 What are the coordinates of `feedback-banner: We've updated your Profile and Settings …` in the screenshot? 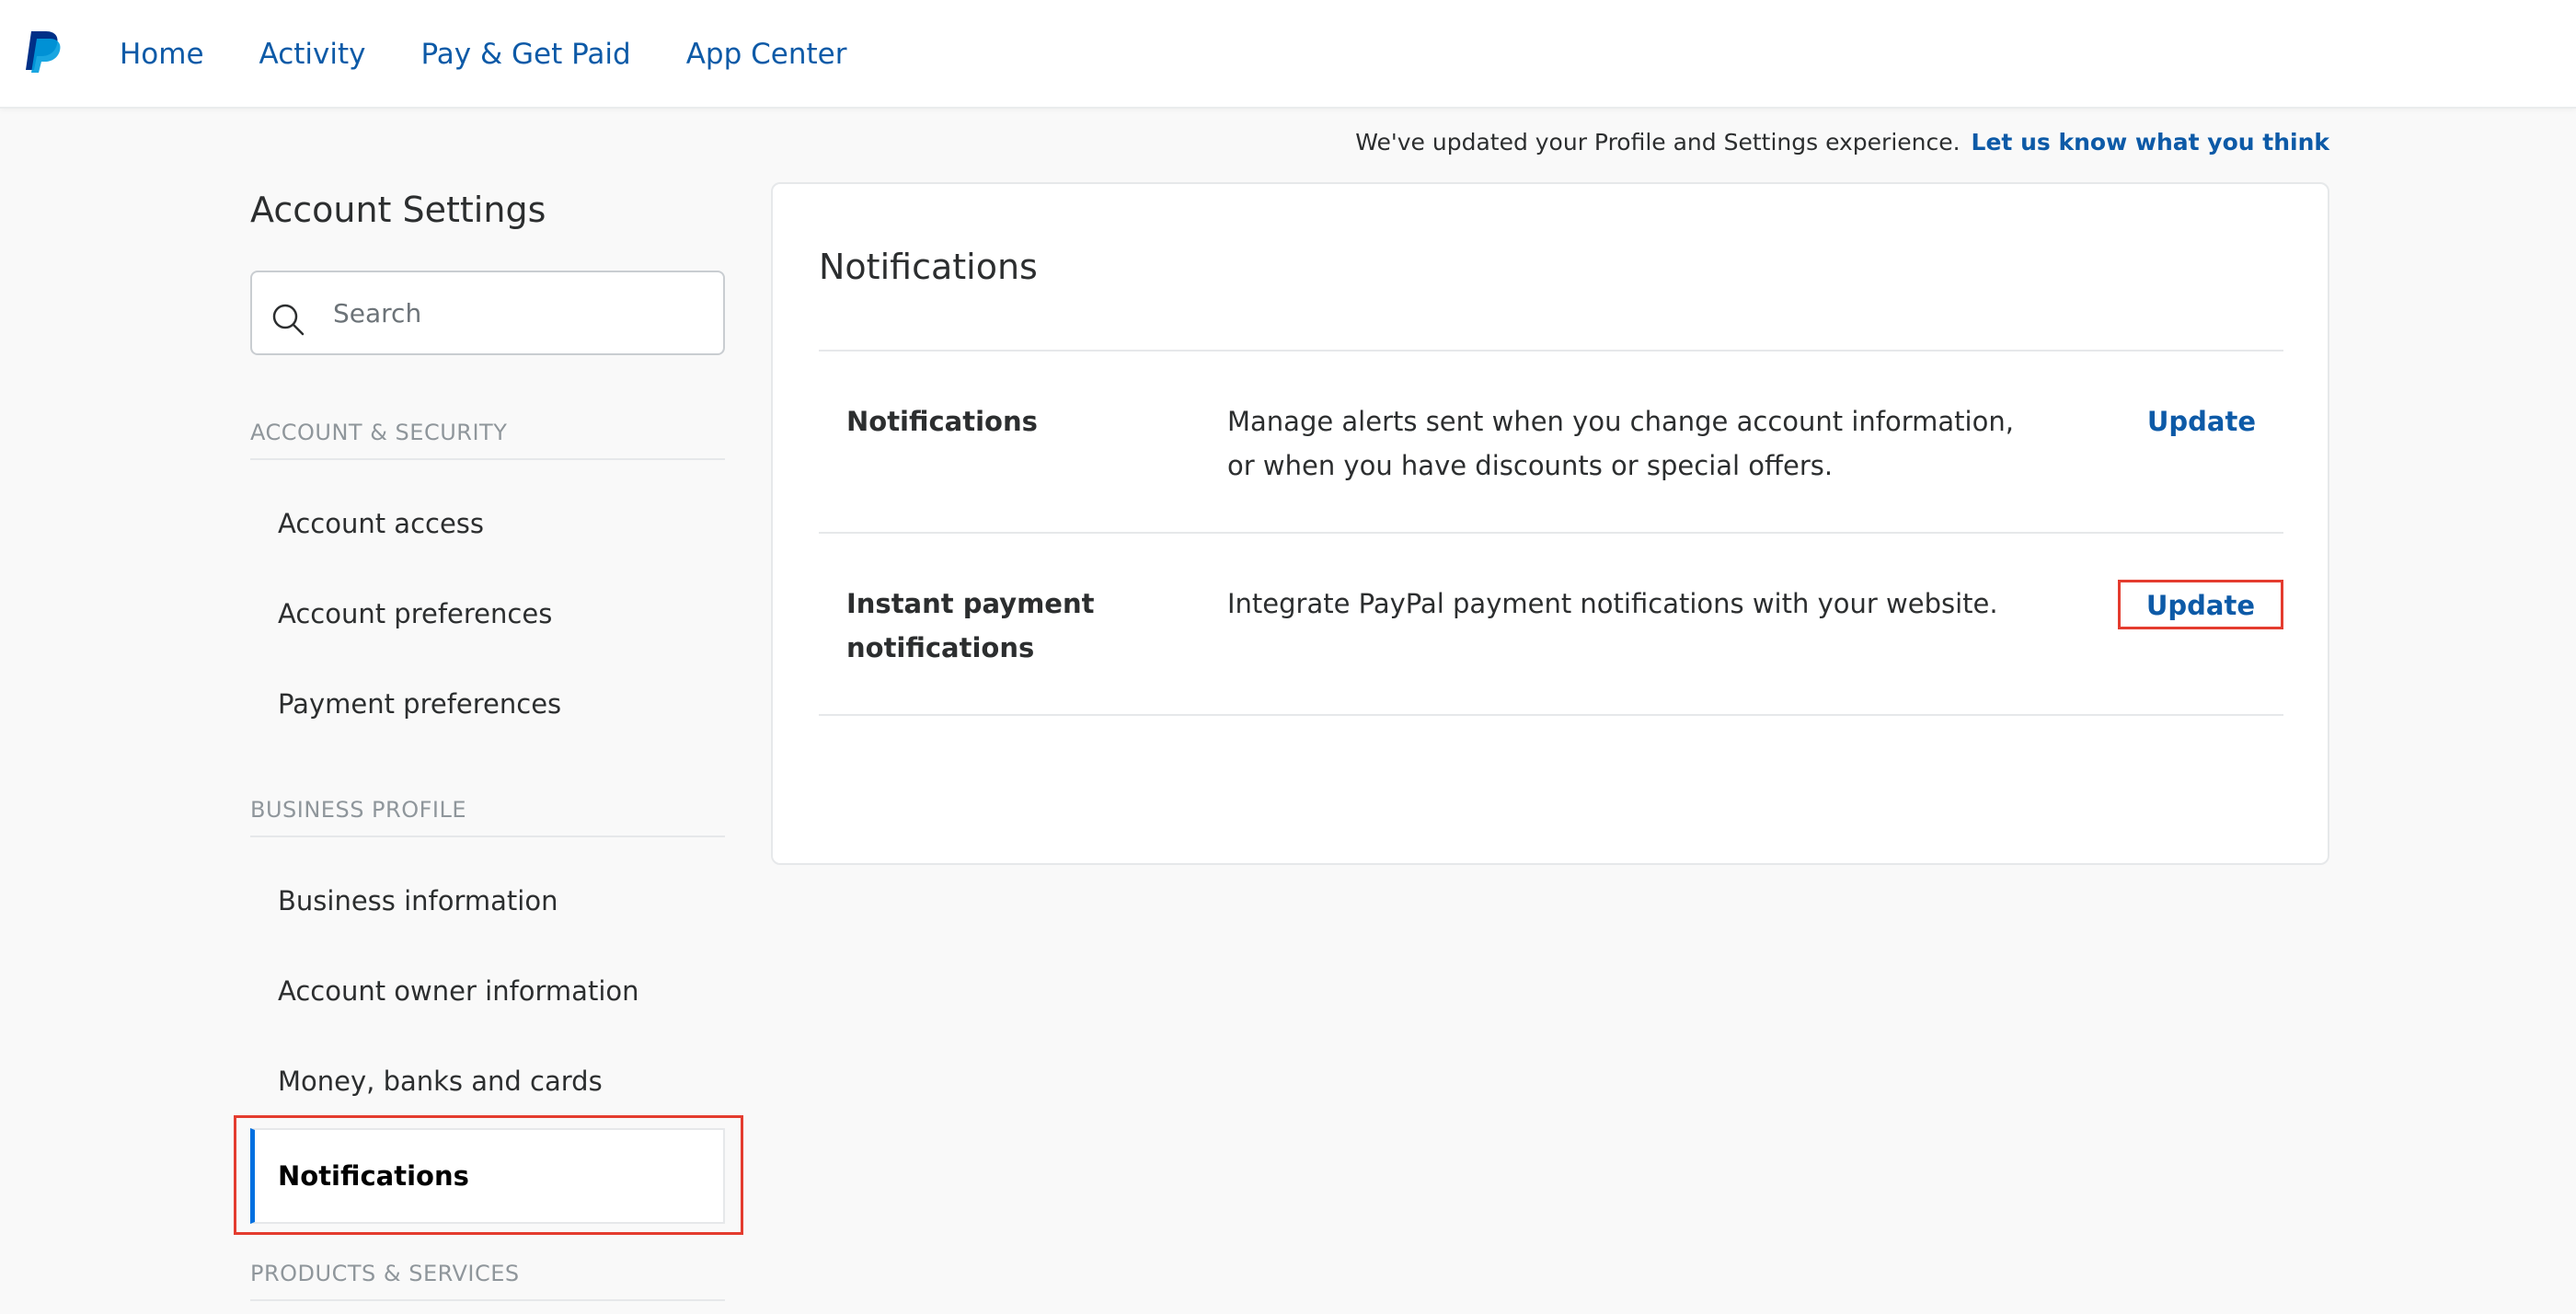 It's located at (1842, 142).